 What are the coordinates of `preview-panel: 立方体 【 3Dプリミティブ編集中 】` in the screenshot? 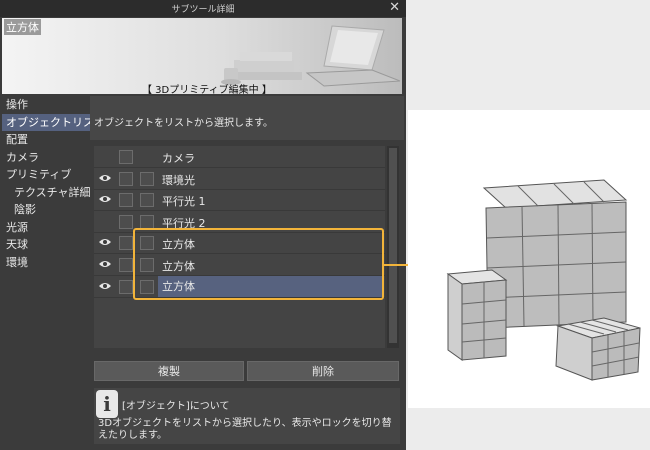 It's located at (202, 56).